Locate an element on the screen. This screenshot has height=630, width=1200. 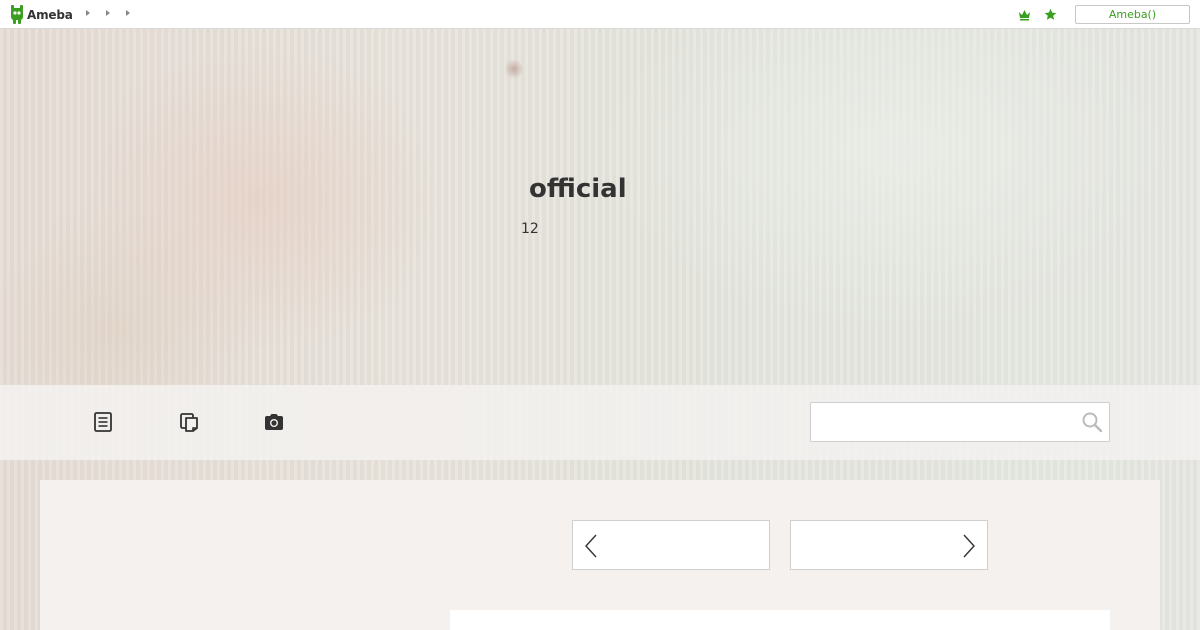
ameba-logo: Ameba is located at coordinates (41, 14).